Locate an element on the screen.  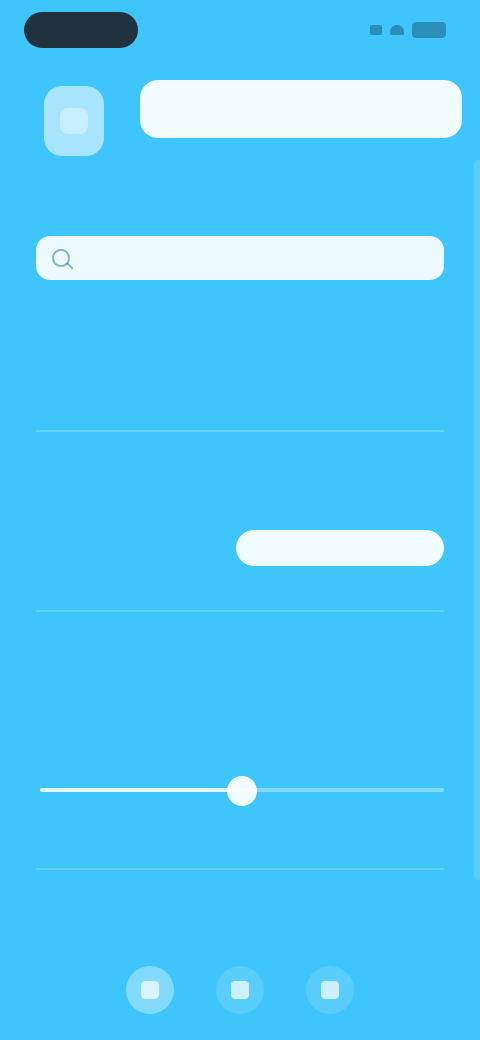
search-input is located at coordinates (254, 258).